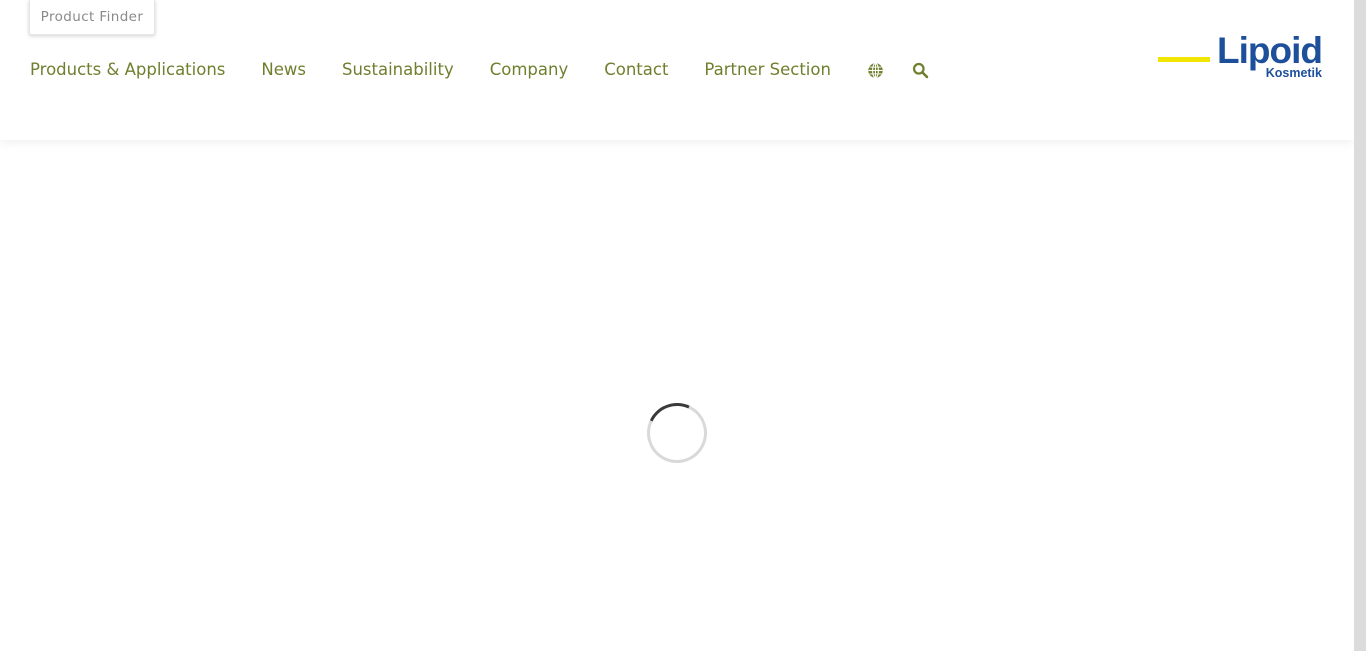  What do you see at coordinates (127, 70) in the screenshot?
I see `nav-item-products-applications: Products & Applications` at bounding box center [127, 70].